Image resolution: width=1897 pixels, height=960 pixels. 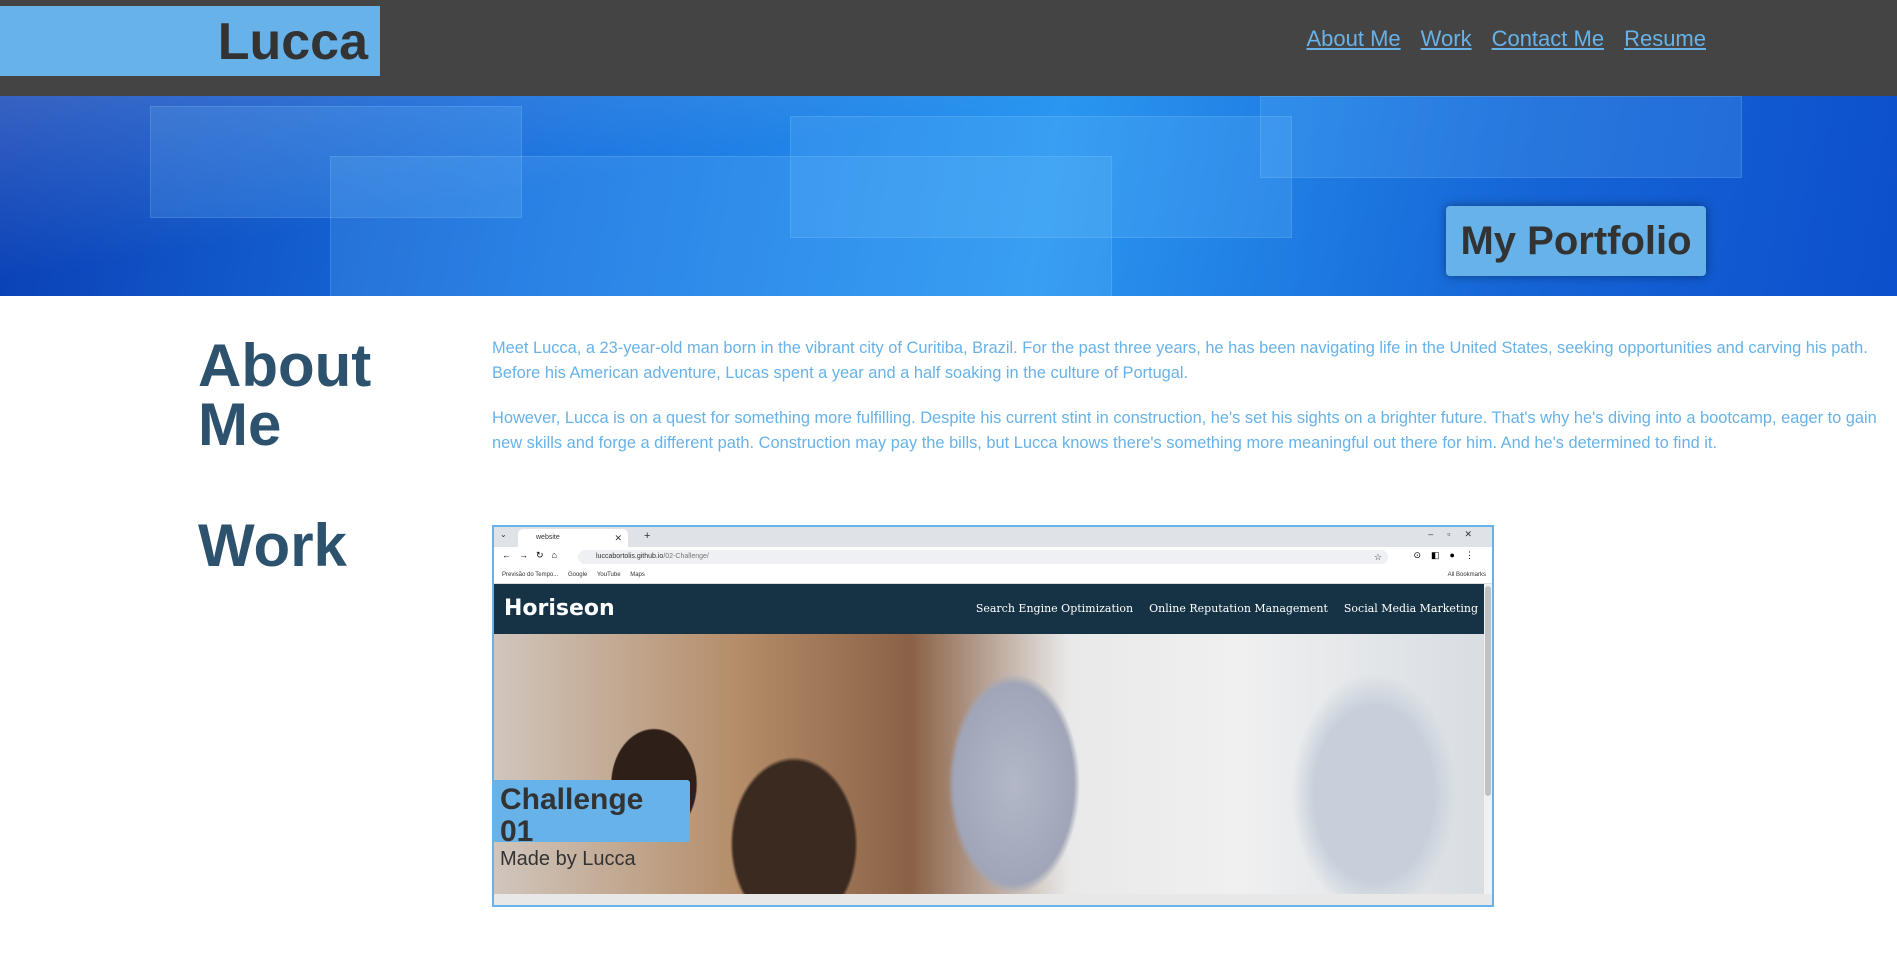 I want to click on bookmark-item: YouTube, so click(x=608, y=575).